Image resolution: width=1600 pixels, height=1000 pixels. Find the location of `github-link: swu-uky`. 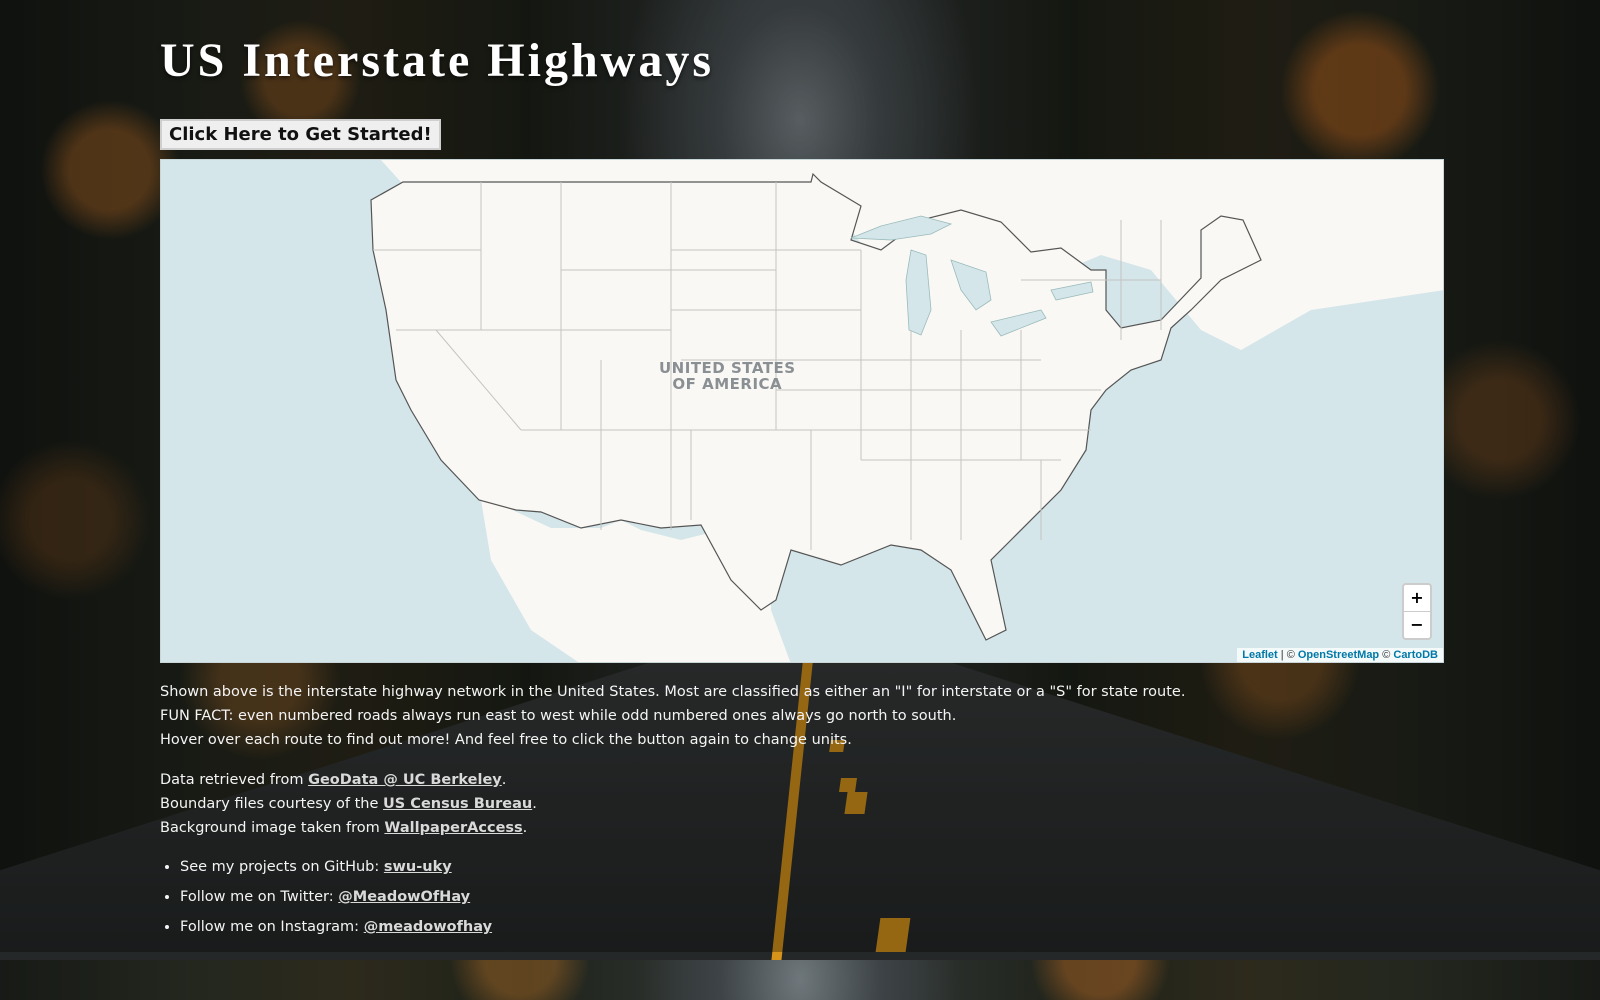

github-link: swu-uky is located at coordinates (418, 867).